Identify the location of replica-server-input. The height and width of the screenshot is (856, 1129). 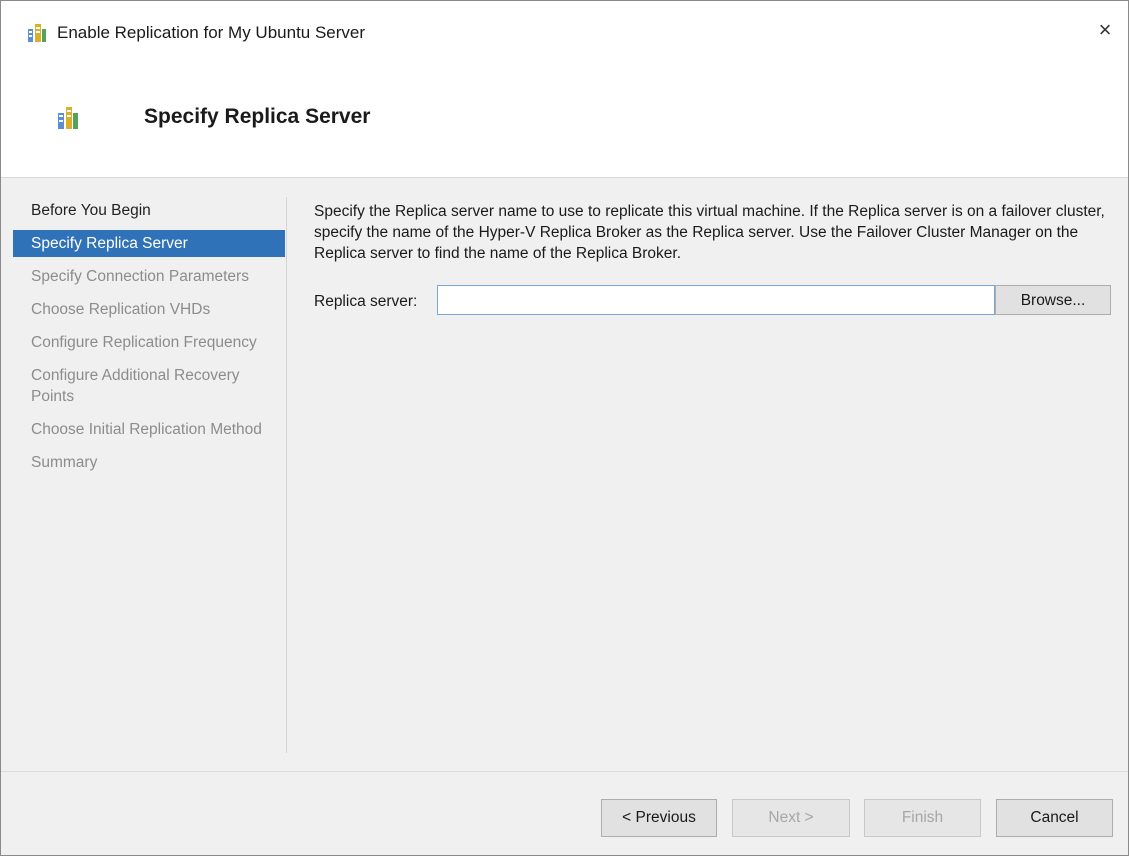
(716, 300).